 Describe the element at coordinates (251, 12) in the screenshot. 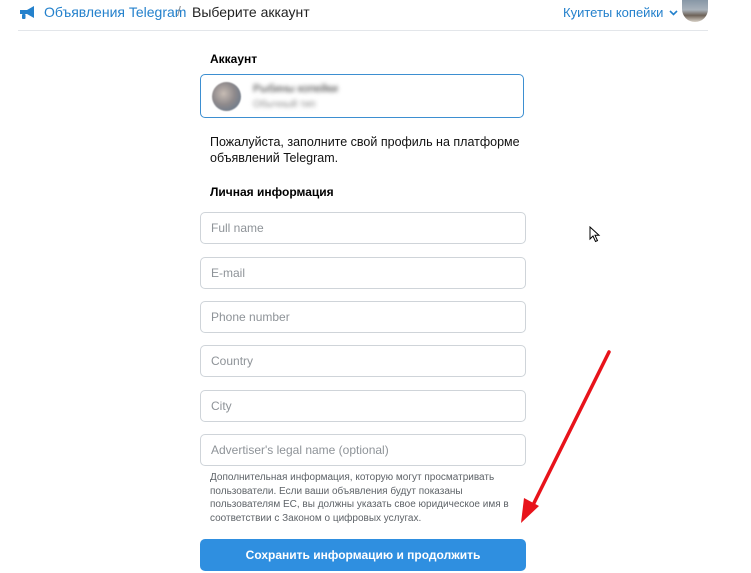

I see `page-title: Выберите аккаунт` at that location.